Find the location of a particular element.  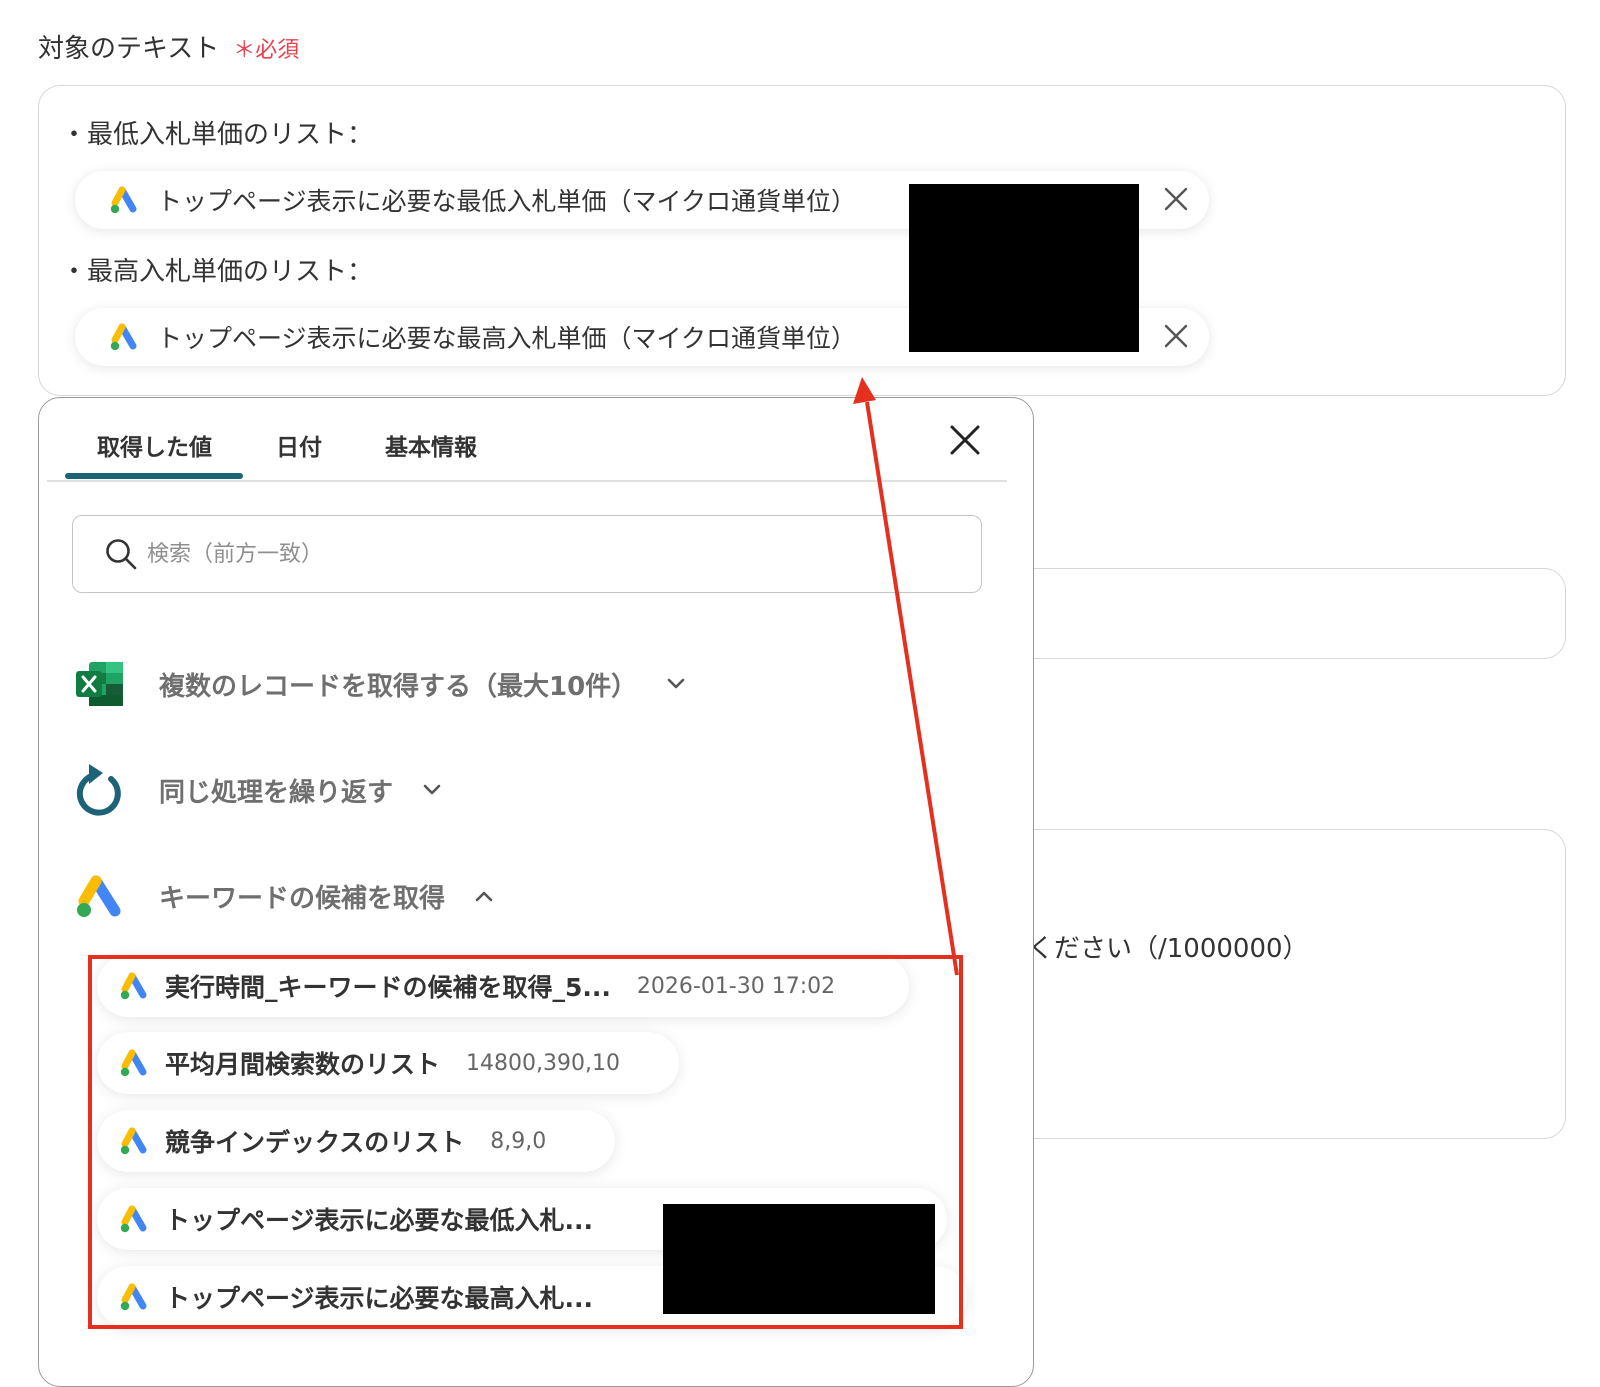

group-repeat-process: 同じ処理を繰り返す is located at coordinates (260, 790).